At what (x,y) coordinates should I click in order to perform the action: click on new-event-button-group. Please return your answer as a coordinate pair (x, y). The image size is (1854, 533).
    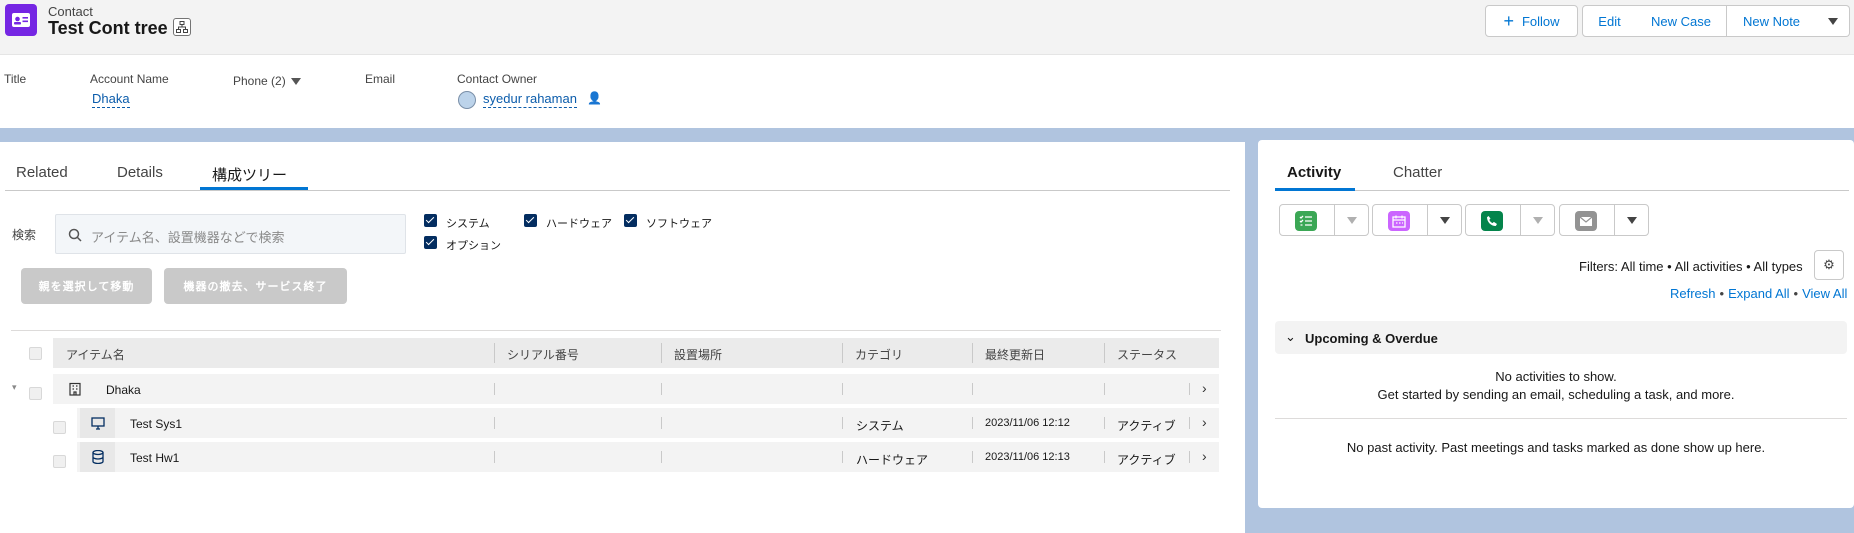
    Looking at the image, I should click on (1417, 220).